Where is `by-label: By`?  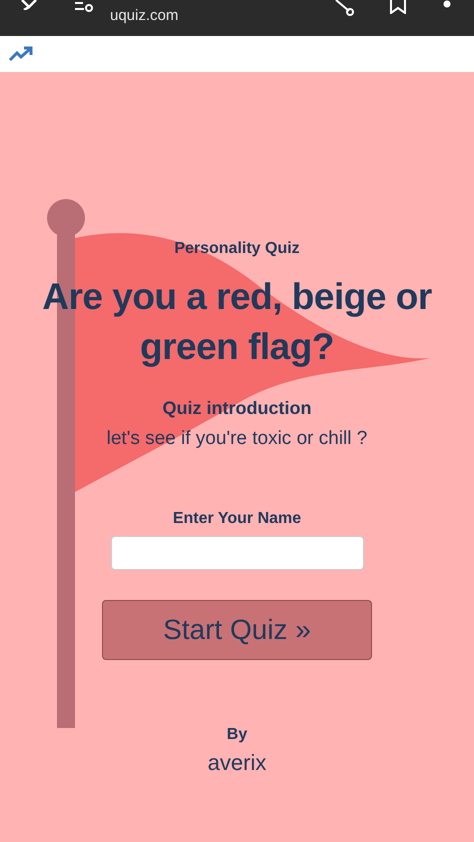 by-label: By is located at coordinates (237, 735).